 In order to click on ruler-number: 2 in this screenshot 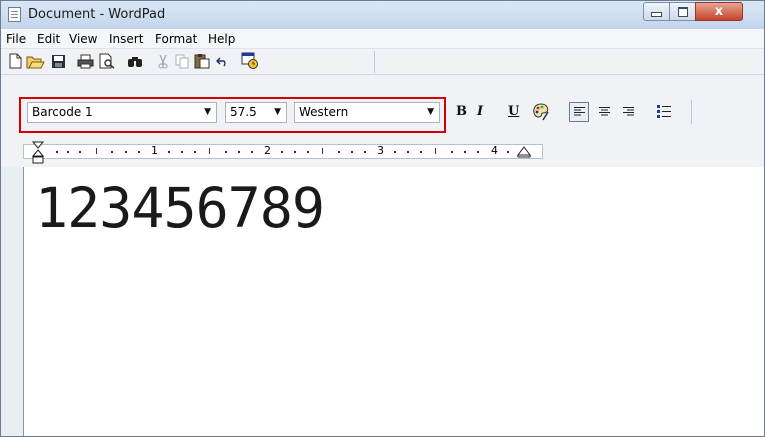, I will do `click(267, 150)`.